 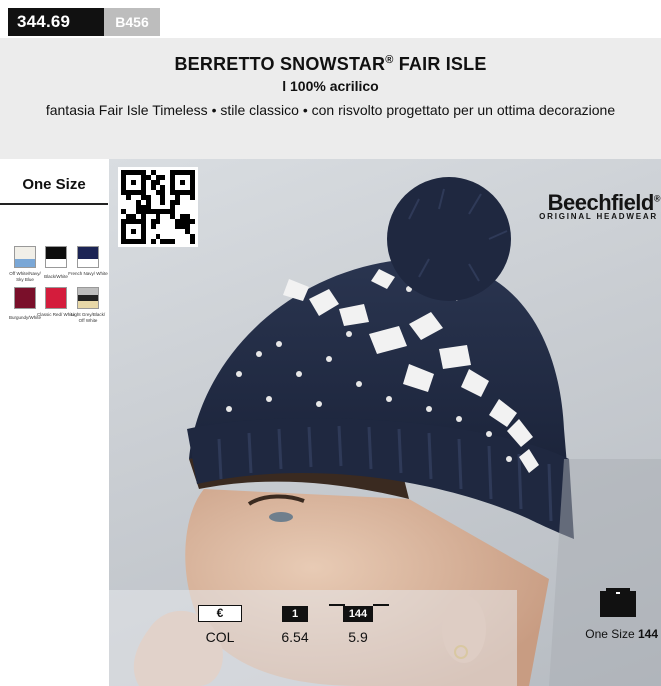 What do you see at coordinates (56, 22) in the screenshot?
I see `price-code-badge: 344.69` at bounding box center [56, 22].